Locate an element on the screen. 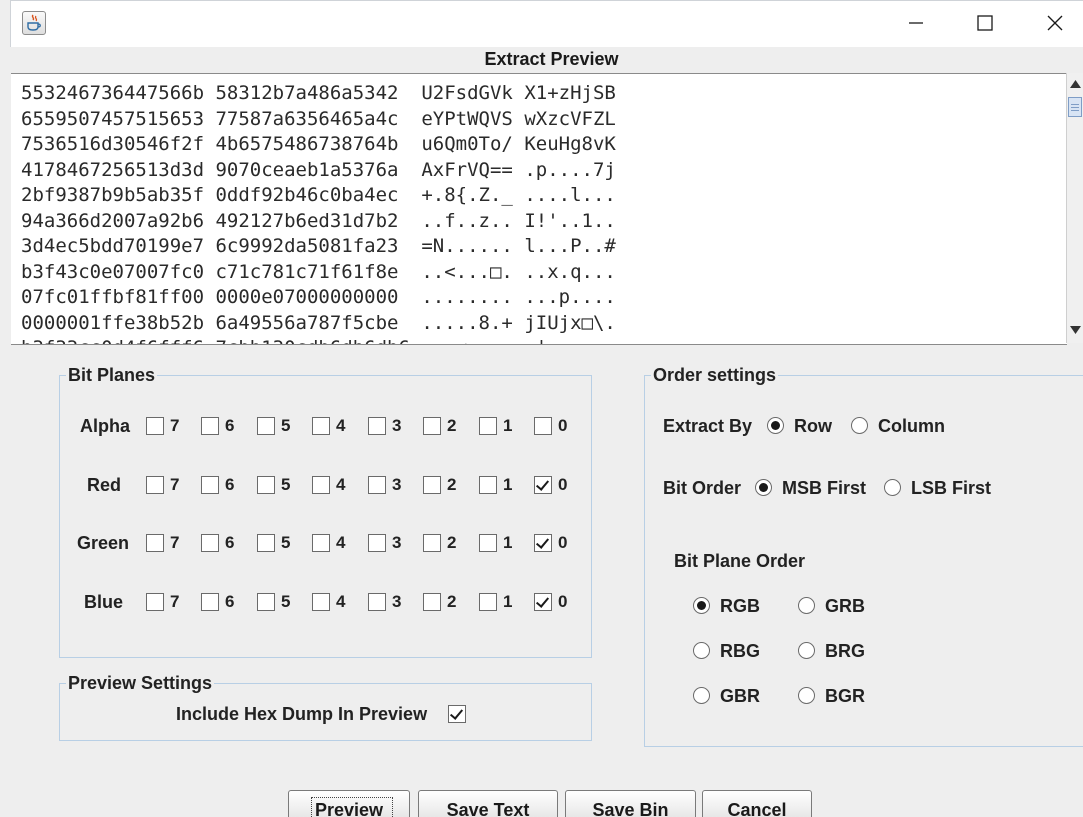  java-cup-icon is located at coordinates (34, 23).